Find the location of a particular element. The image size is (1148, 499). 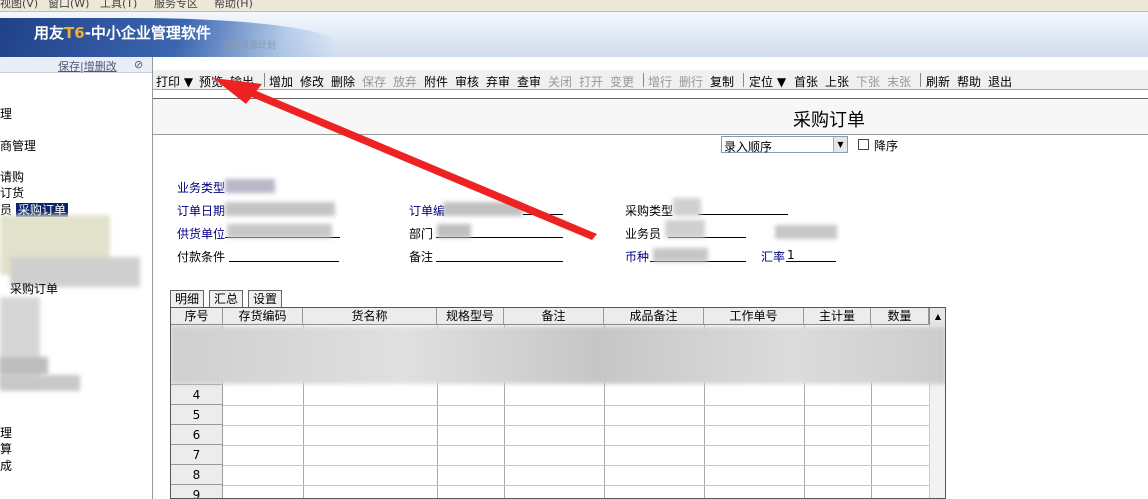

biz-type-label: 业务类型 is located at coordinates (201, 188).